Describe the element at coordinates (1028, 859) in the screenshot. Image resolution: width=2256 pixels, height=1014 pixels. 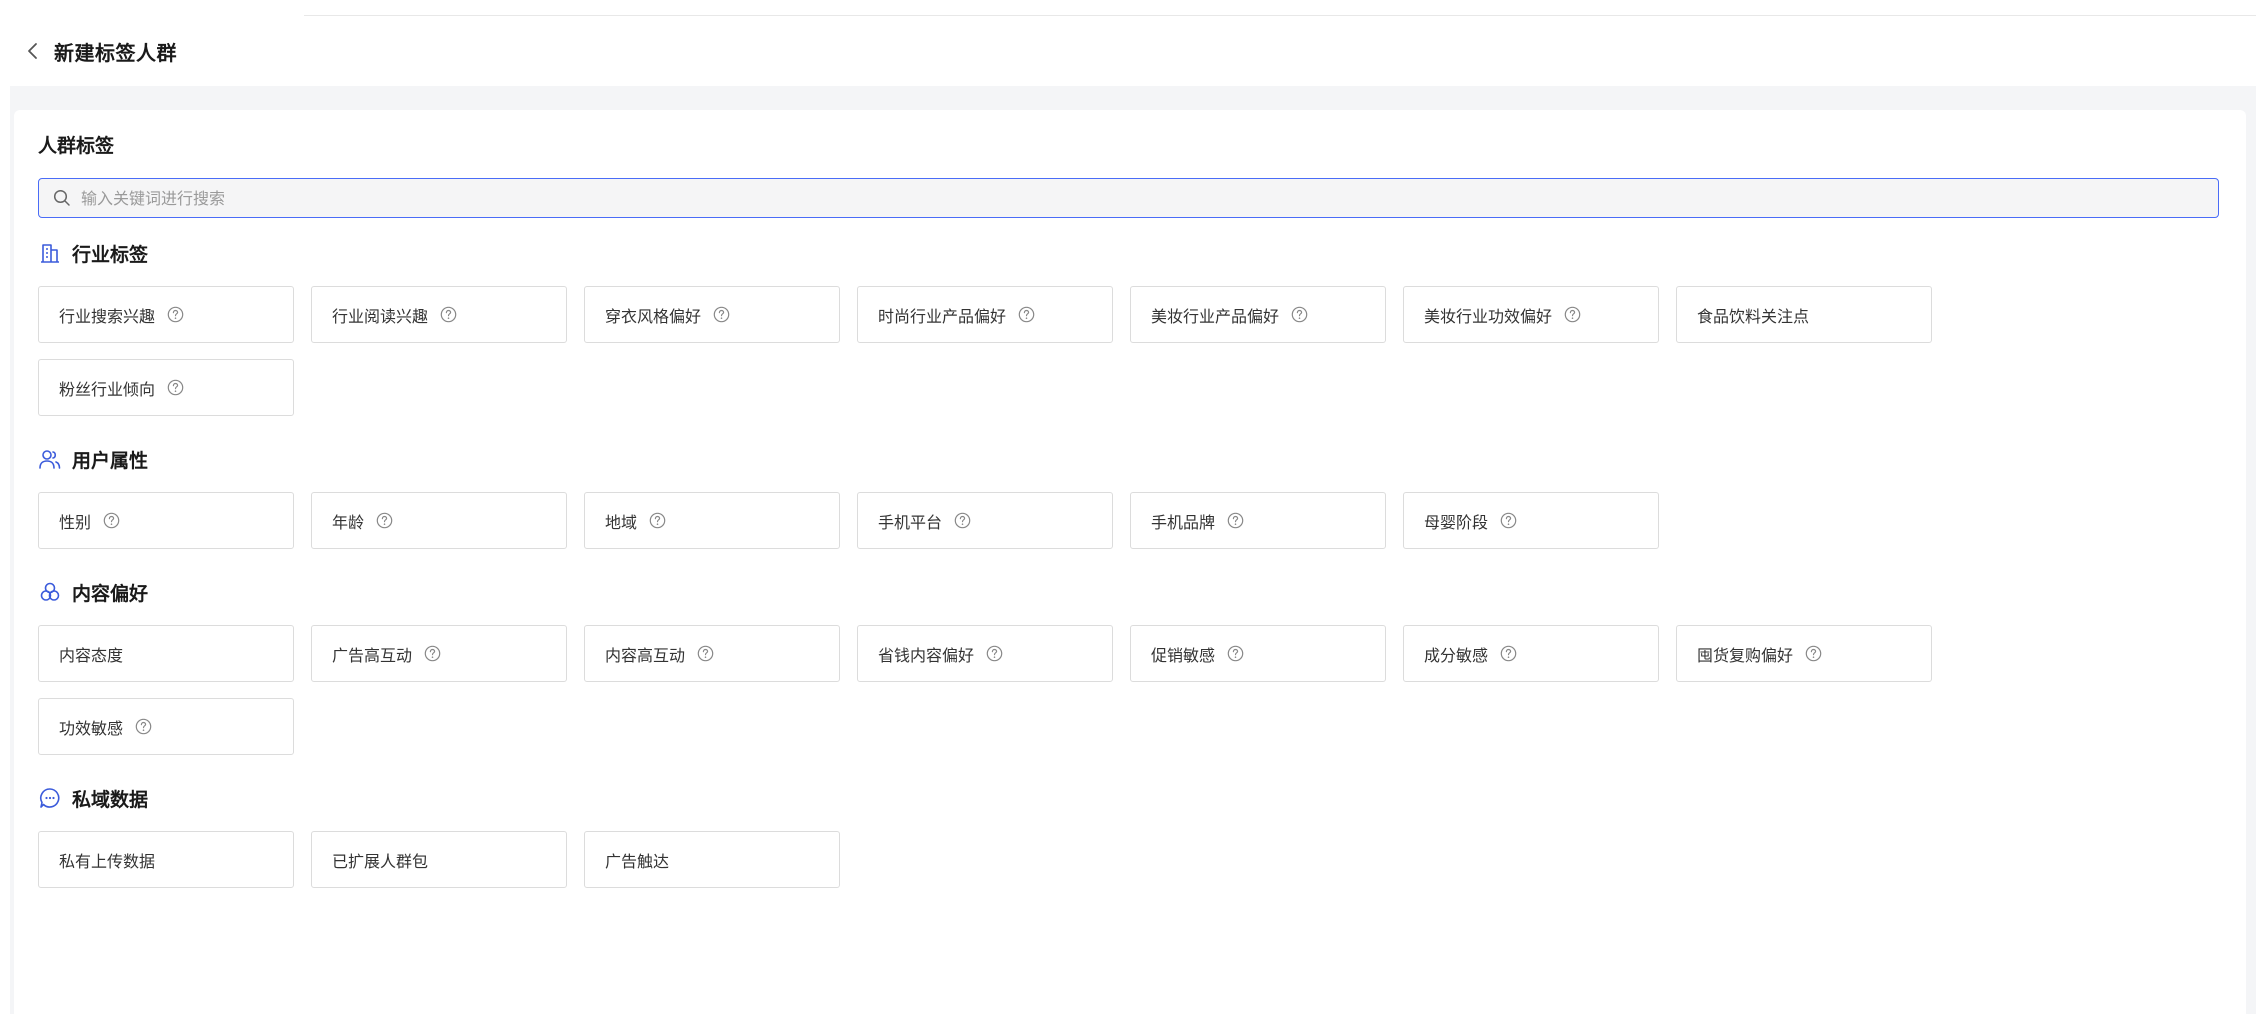
I see `tag-grid: 私有上传数据 已扩展人群包 广告触达` at that location.